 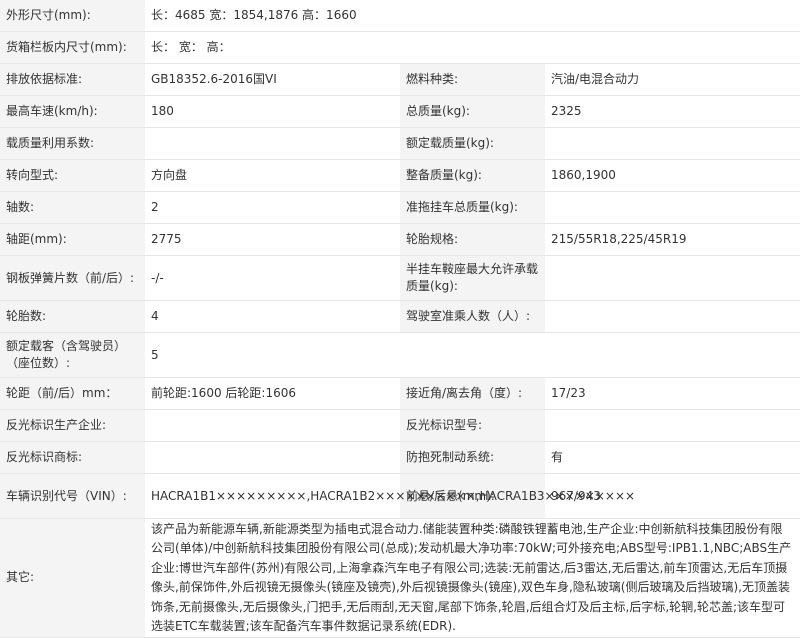 I want to click on spec-value: 前轮距:1600 后轮距:1606, so click(x=272, y=393).